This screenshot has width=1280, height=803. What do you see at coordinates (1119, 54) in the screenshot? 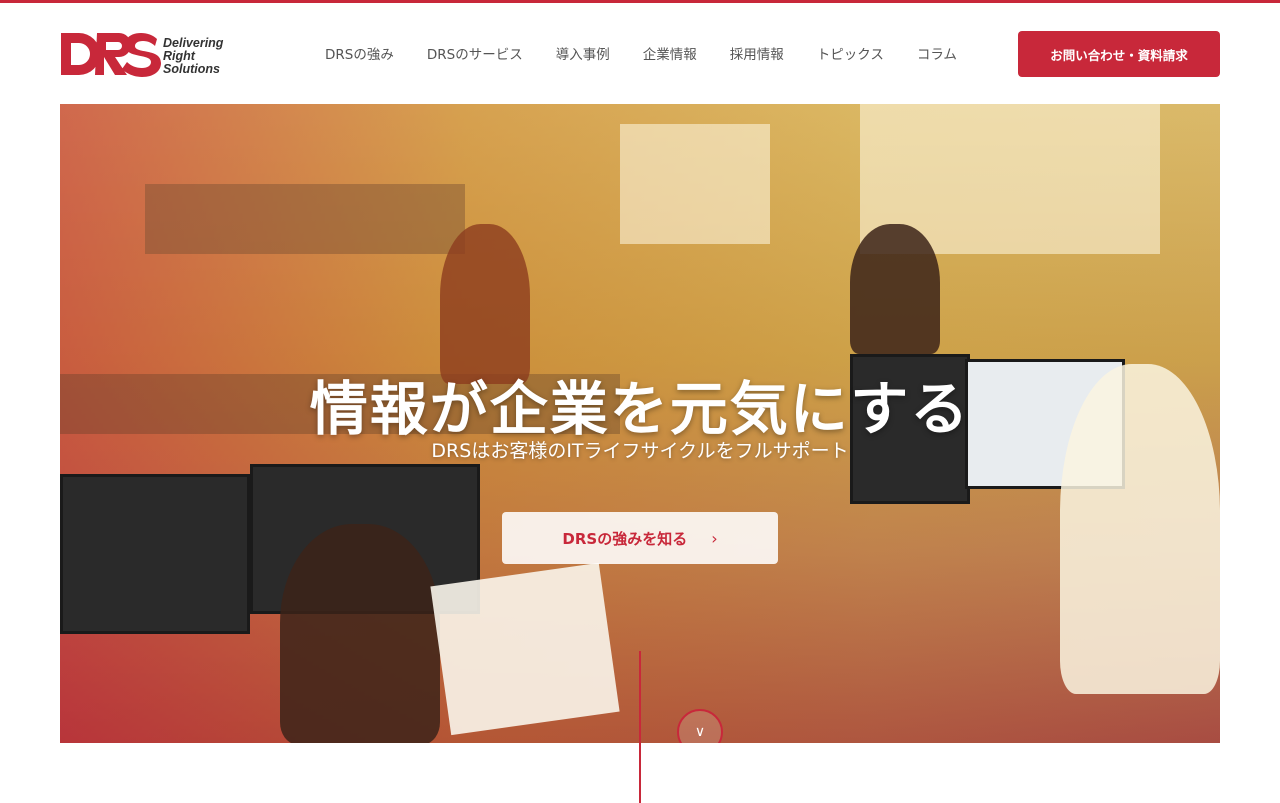
I see `contact-request-button: お問い合わせ・資料請求` at bounding box center [1119, 54].